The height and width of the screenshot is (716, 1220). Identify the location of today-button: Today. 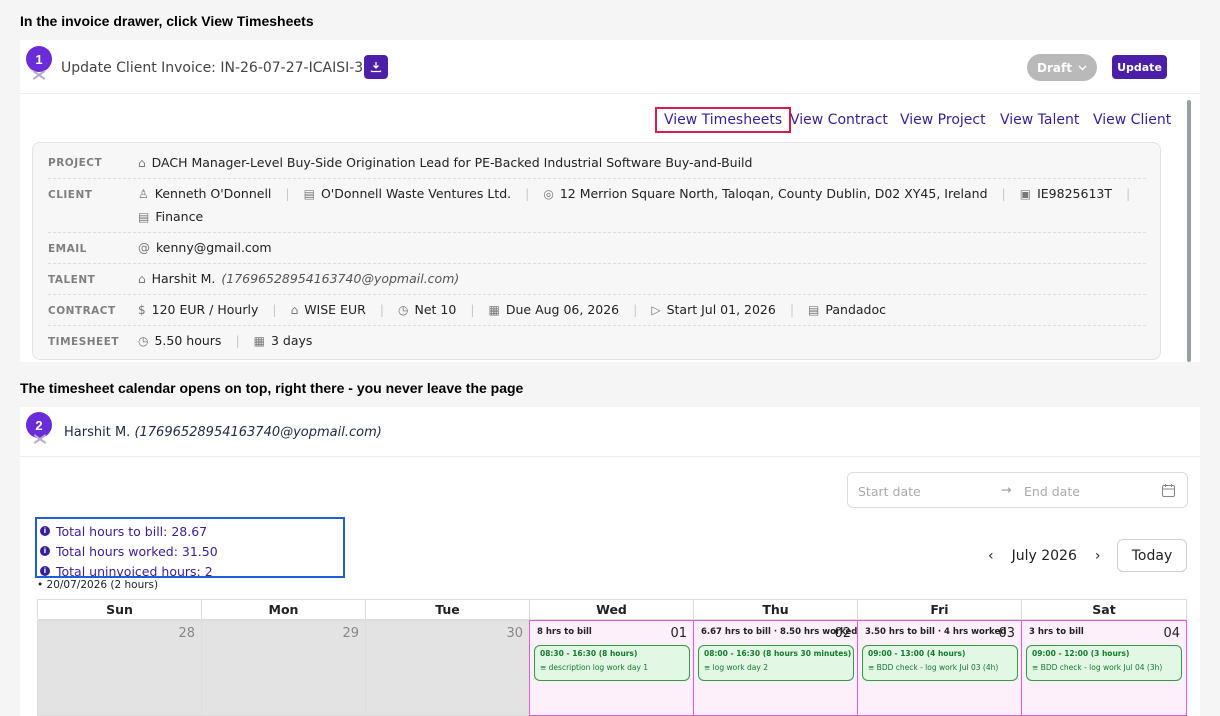
(1152, 555).